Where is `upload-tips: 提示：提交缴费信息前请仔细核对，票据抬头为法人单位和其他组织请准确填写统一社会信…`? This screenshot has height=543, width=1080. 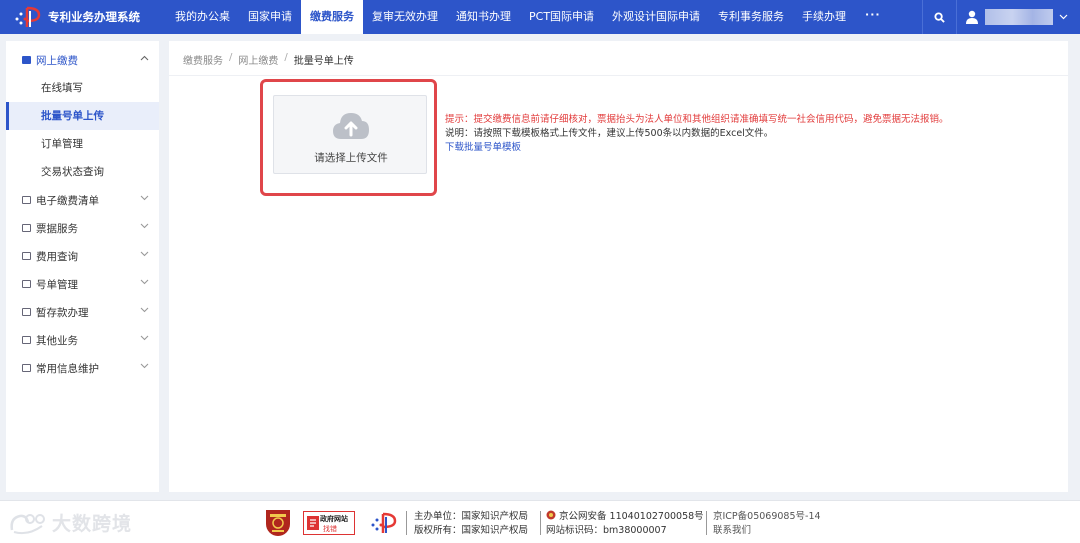
upload-tips: 提示：提交缴费信息前请仔细核对，票据抬头为法人单位和其他组织请准确填写统一社会信… is located at coordinates (697, 134).